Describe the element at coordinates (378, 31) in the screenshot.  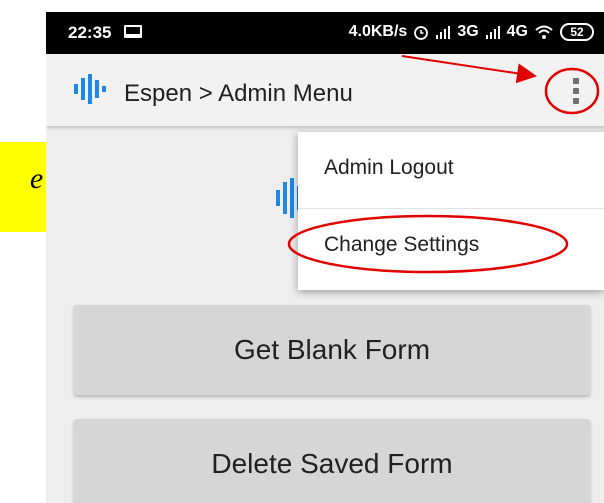
I see `net-speed: 4.0KB/s` at that location.